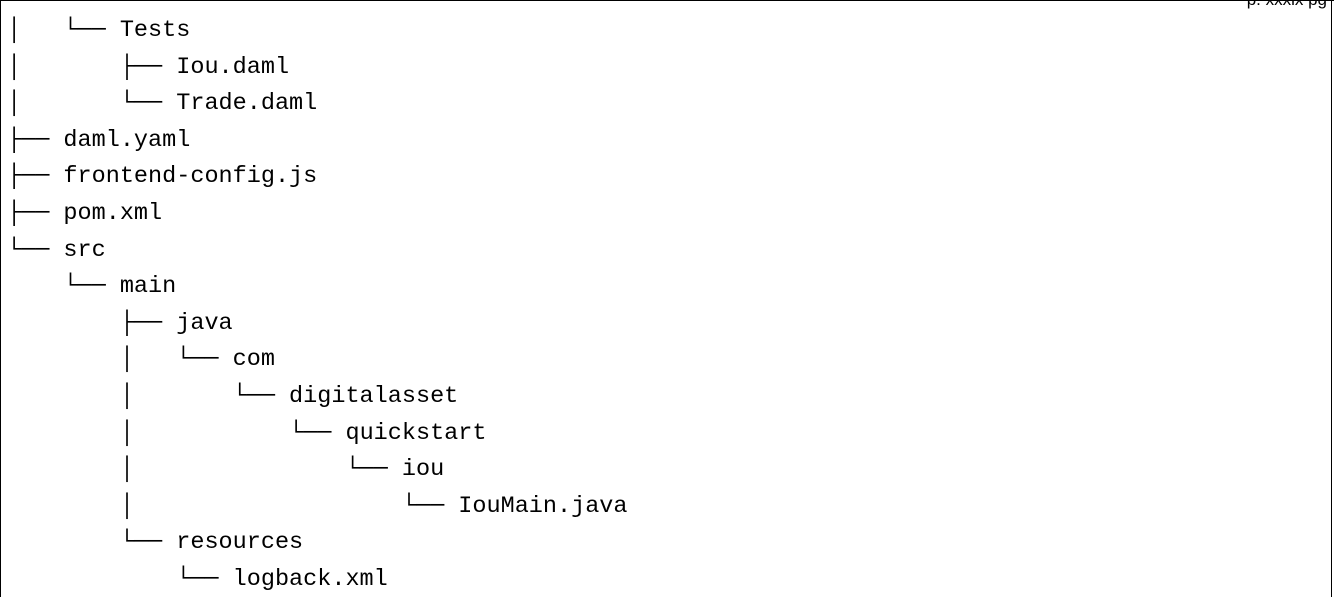 Image resolution: width=1334 pixels, height=599 pixels. I want to click on tree-line: │ └── Trade.daml, so click(317, 104).